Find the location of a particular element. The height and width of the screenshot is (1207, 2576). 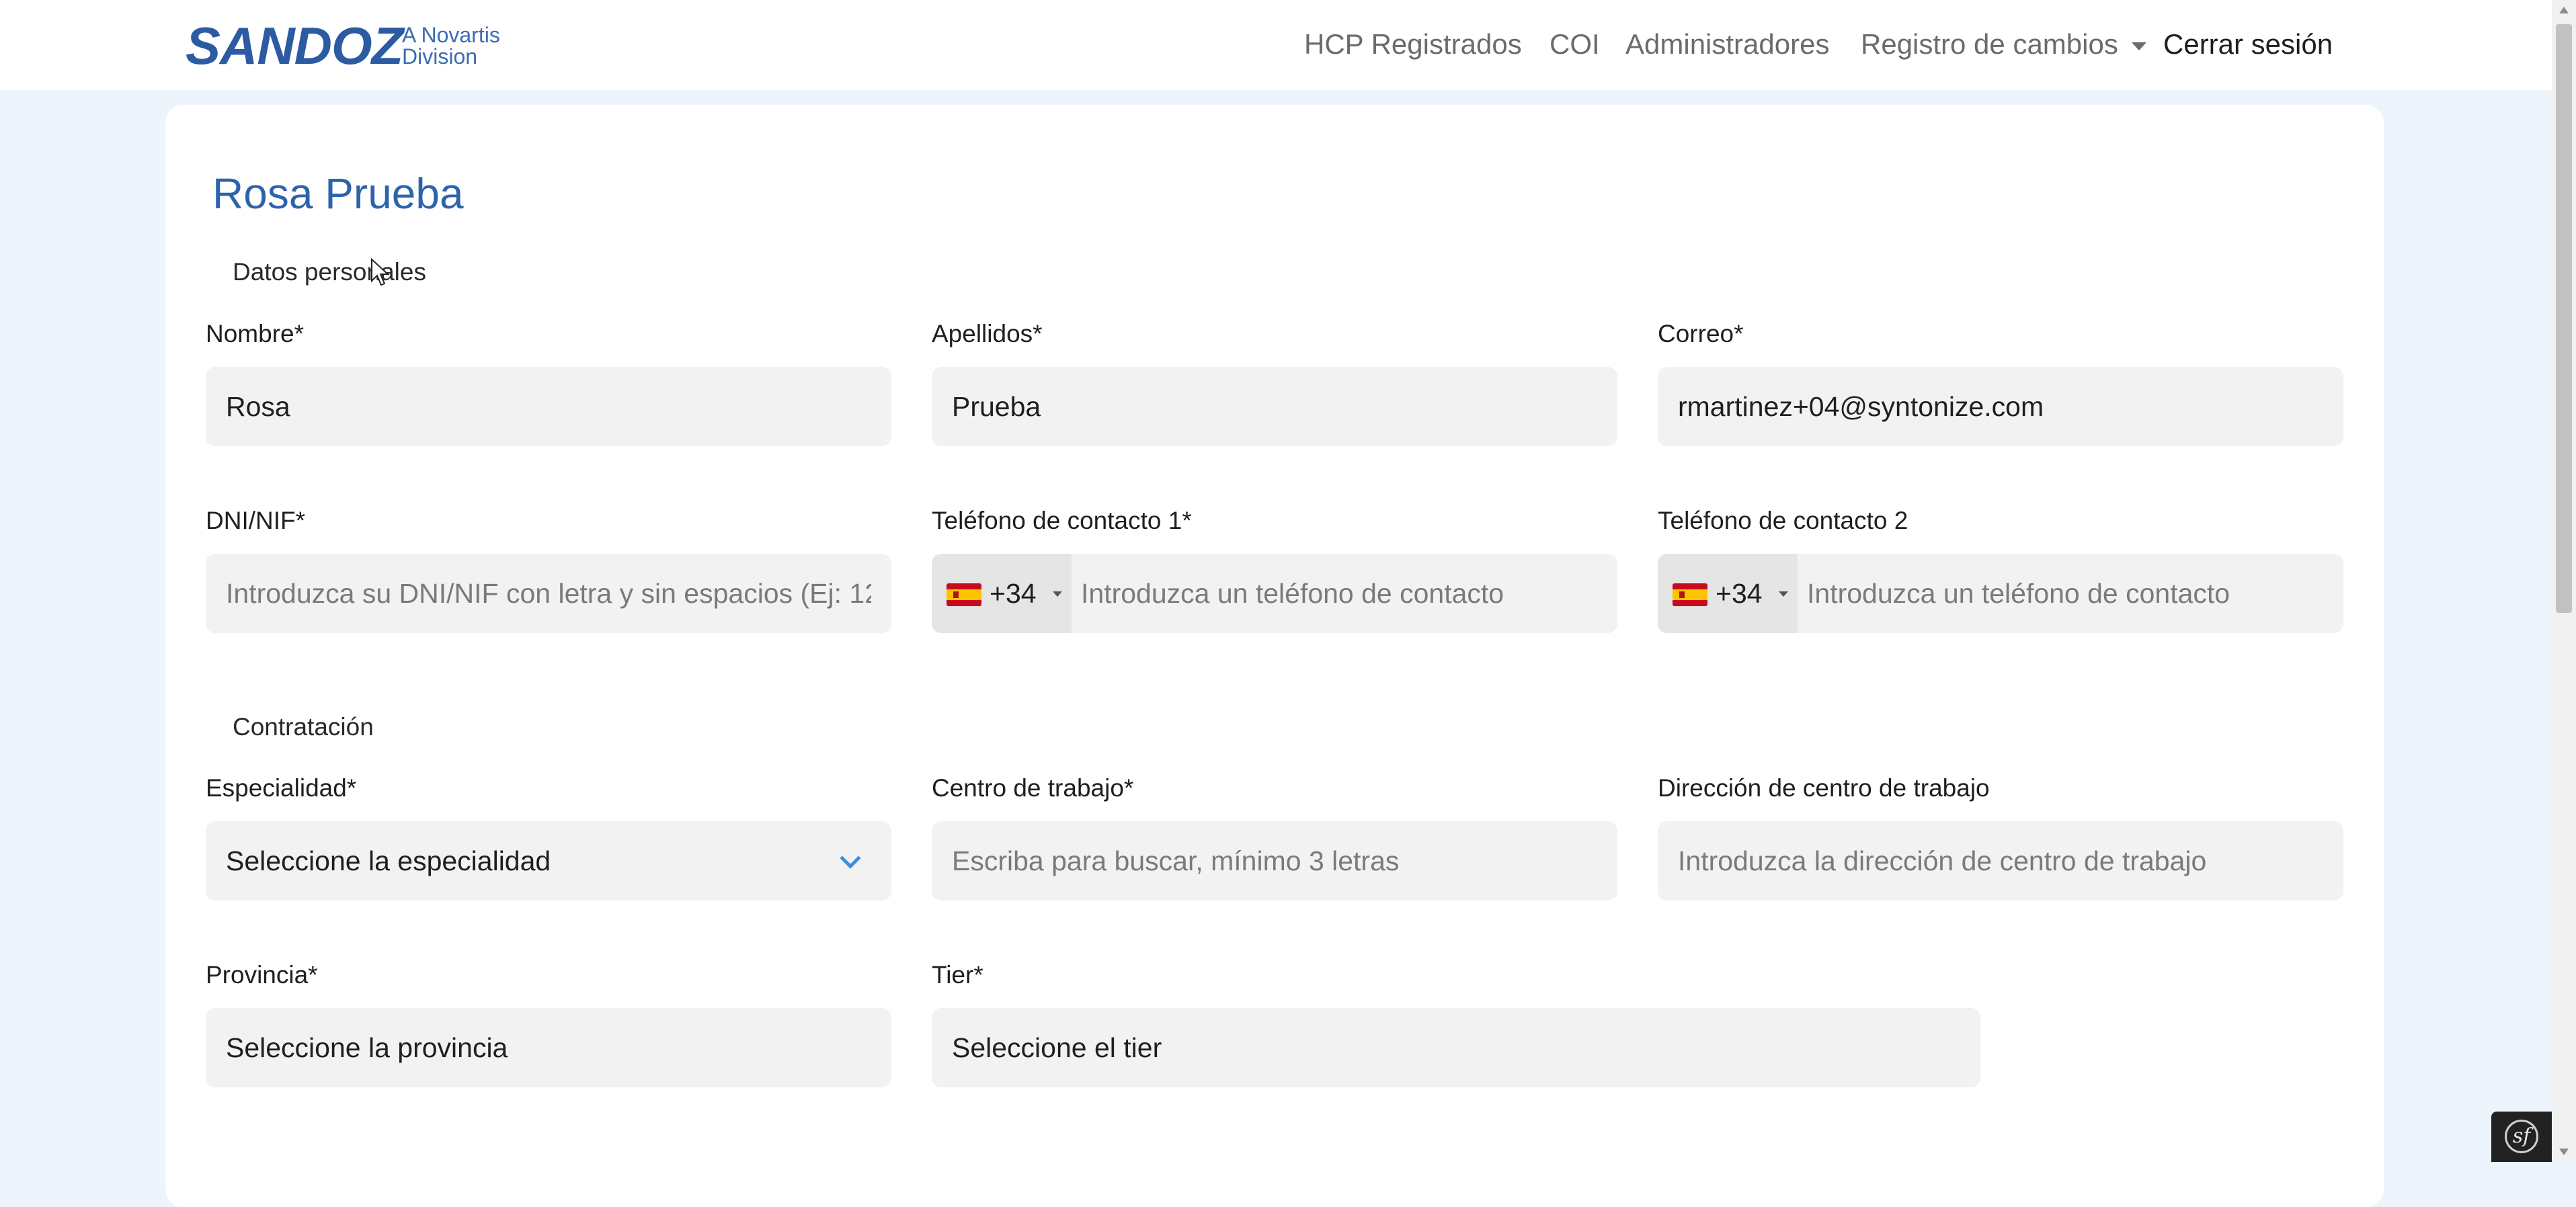

dial-code-1: +34 is located at coordinates (1013, 593).